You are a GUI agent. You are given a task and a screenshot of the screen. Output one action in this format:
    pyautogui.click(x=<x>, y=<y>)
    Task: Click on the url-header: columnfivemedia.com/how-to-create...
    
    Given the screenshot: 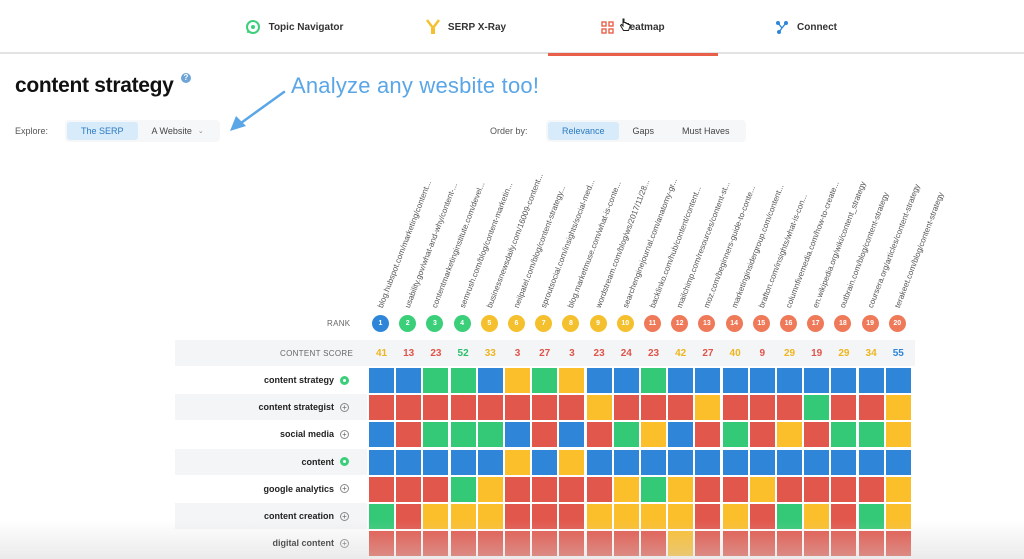 What is the action you would take?
    pyautogui.click(x=812, y=244)
    